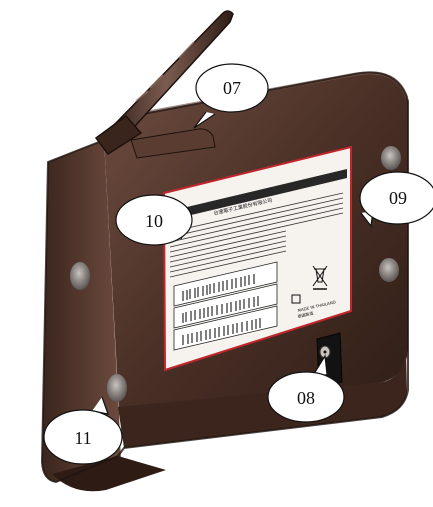 Image resolution: width=433 pixels, height=507 pixels. I want to click on callout-07-text: 07, so click(232, 88).